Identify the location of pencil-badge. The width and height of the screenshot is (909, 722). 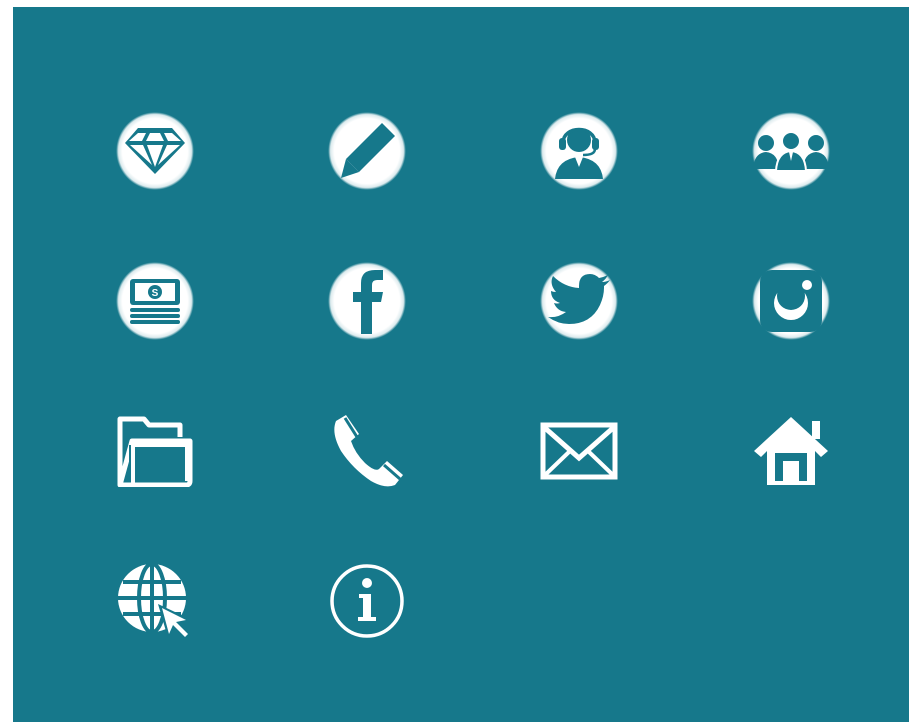
(367, 151).